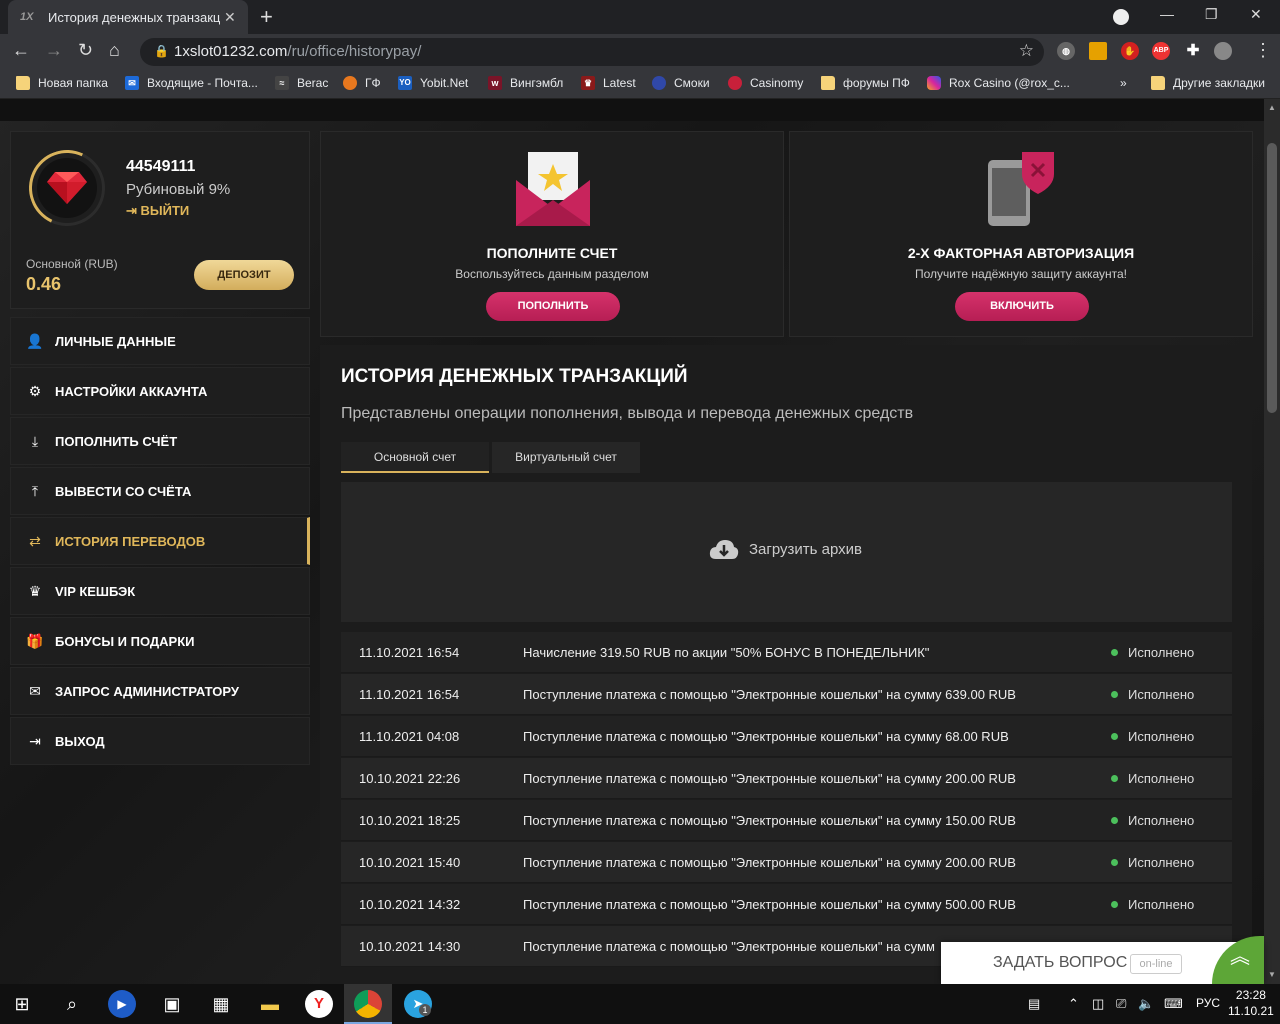 The image size is (1280, 1024). I want to click on minimize-icon: —, so click(1167, 14).